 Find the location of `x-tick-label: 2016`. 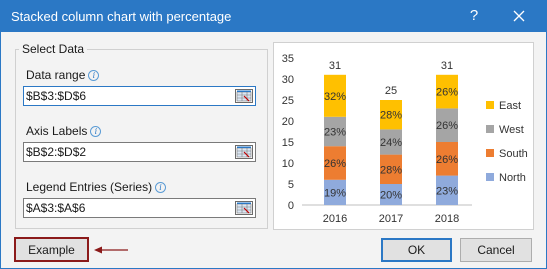

x-tick-label: 2016 is located at coordinates (335, 219).